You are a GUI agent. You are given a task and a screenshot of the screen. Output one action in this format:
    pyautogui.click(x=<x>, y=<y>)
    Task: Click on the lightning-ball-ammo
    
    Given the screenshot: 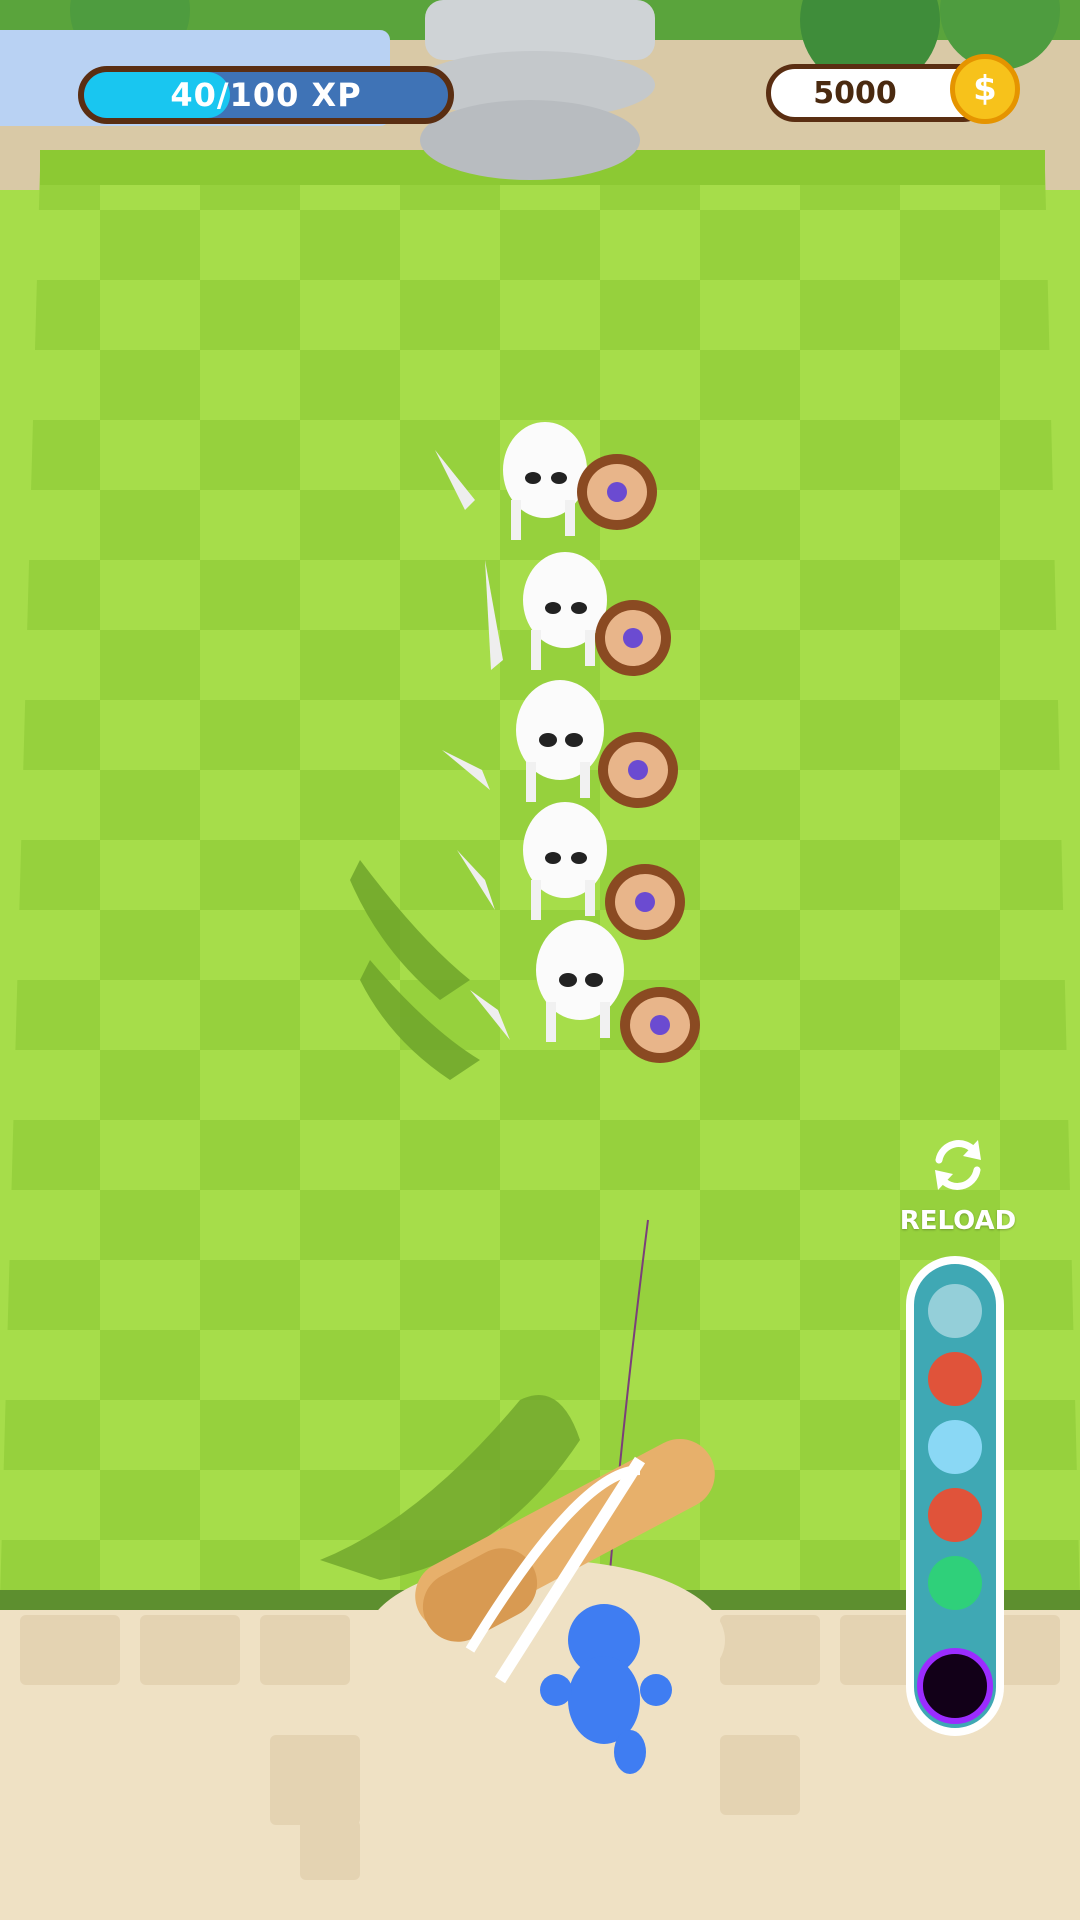 What is the action you would take?
    pyautogui.click(x=955, y=1447)
    